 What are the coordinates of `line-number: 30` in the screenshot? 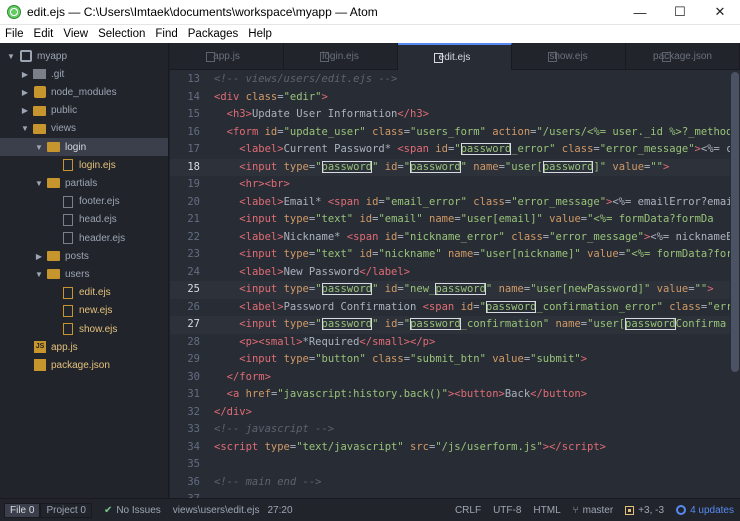 It's located at (188, 378).